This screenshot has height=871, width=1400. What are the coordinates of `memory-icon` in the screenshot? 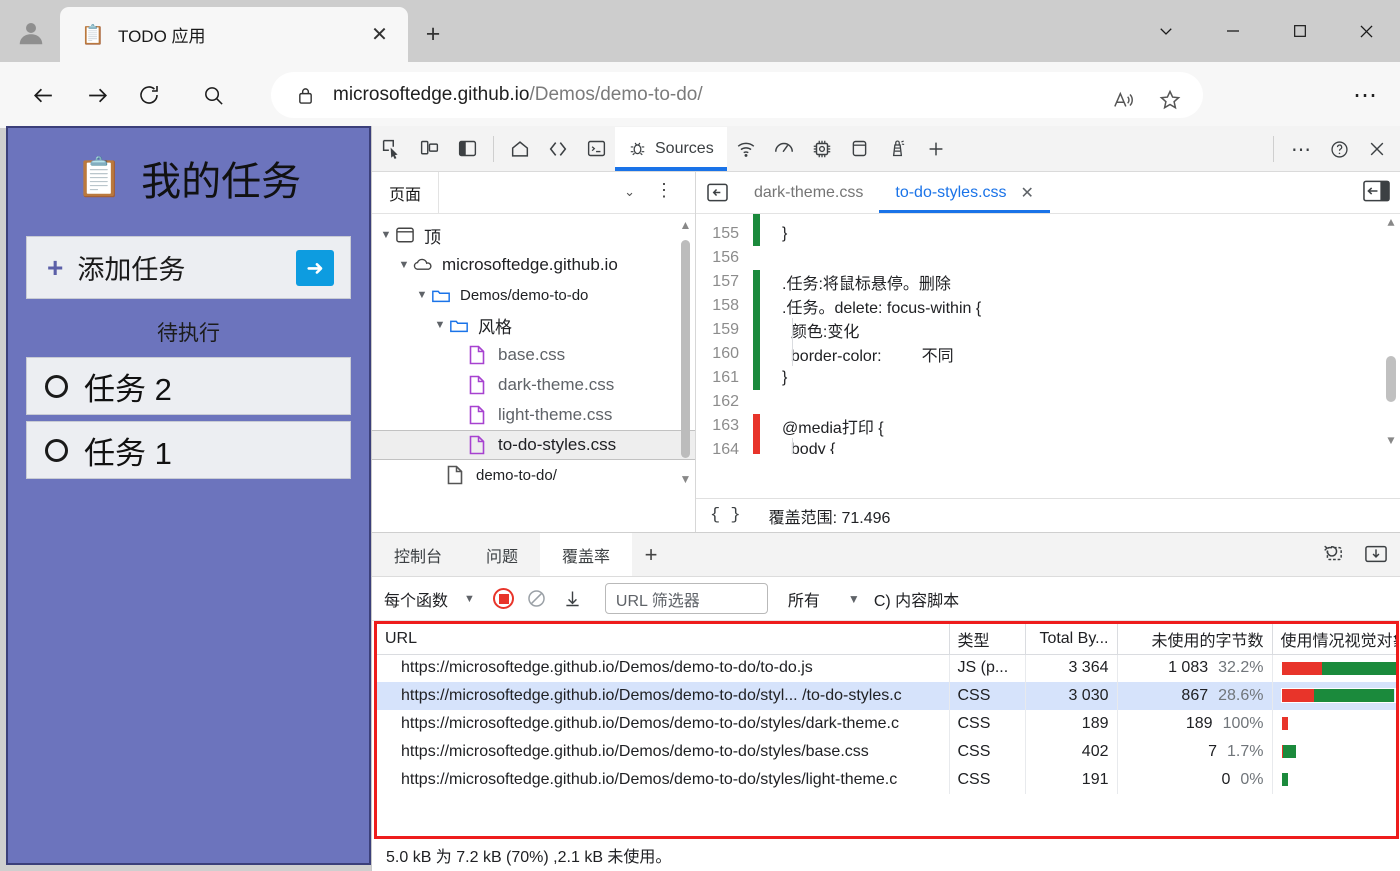 It's located at (822, 149).